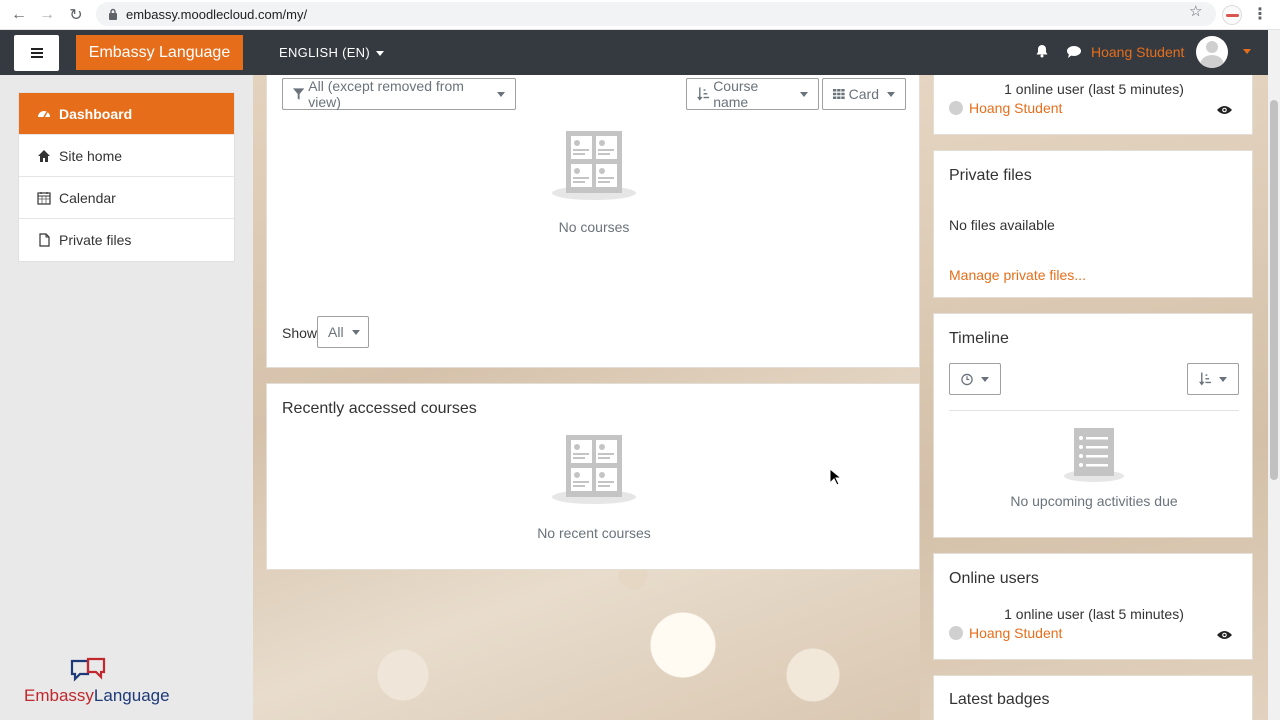 Image resolution: width=1280 pixels, height=720 pixels. What do you see at coordinates (97, 695) in the screenshot?
I see `logo-text: EmbassyLanguage` at bounding box center [97, 695].